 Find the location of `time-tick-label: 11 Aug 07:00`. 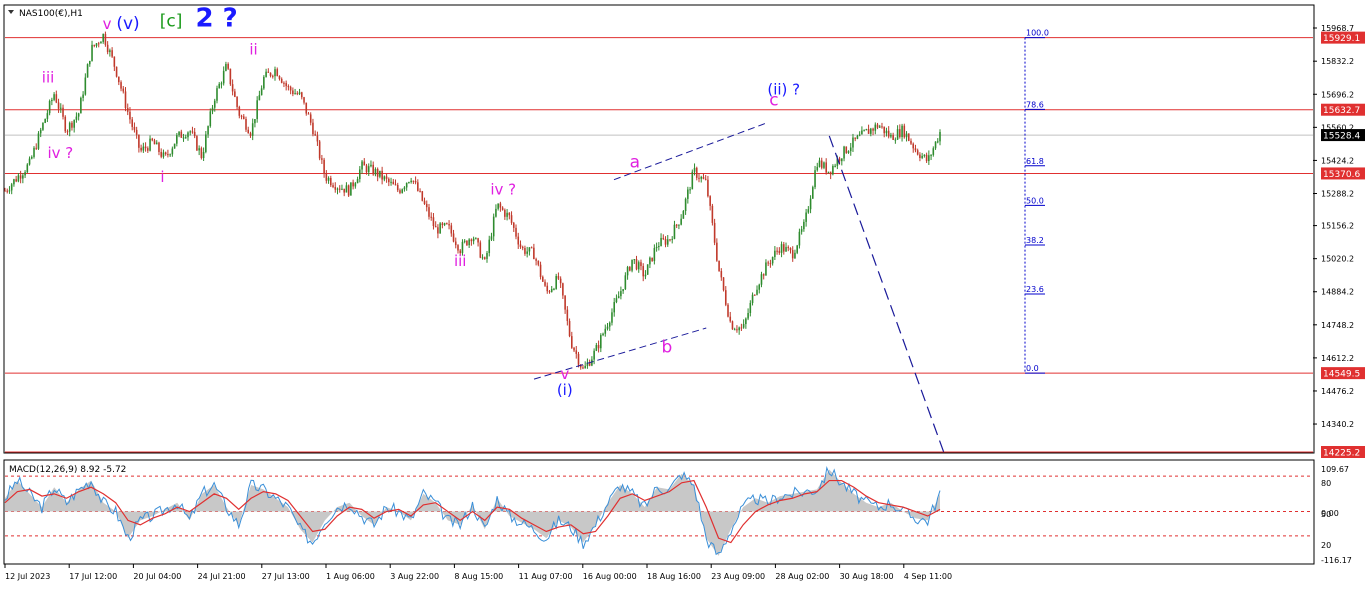

time-tick-label: 11 Aug 07:00 is located at coordinates (546, 576).